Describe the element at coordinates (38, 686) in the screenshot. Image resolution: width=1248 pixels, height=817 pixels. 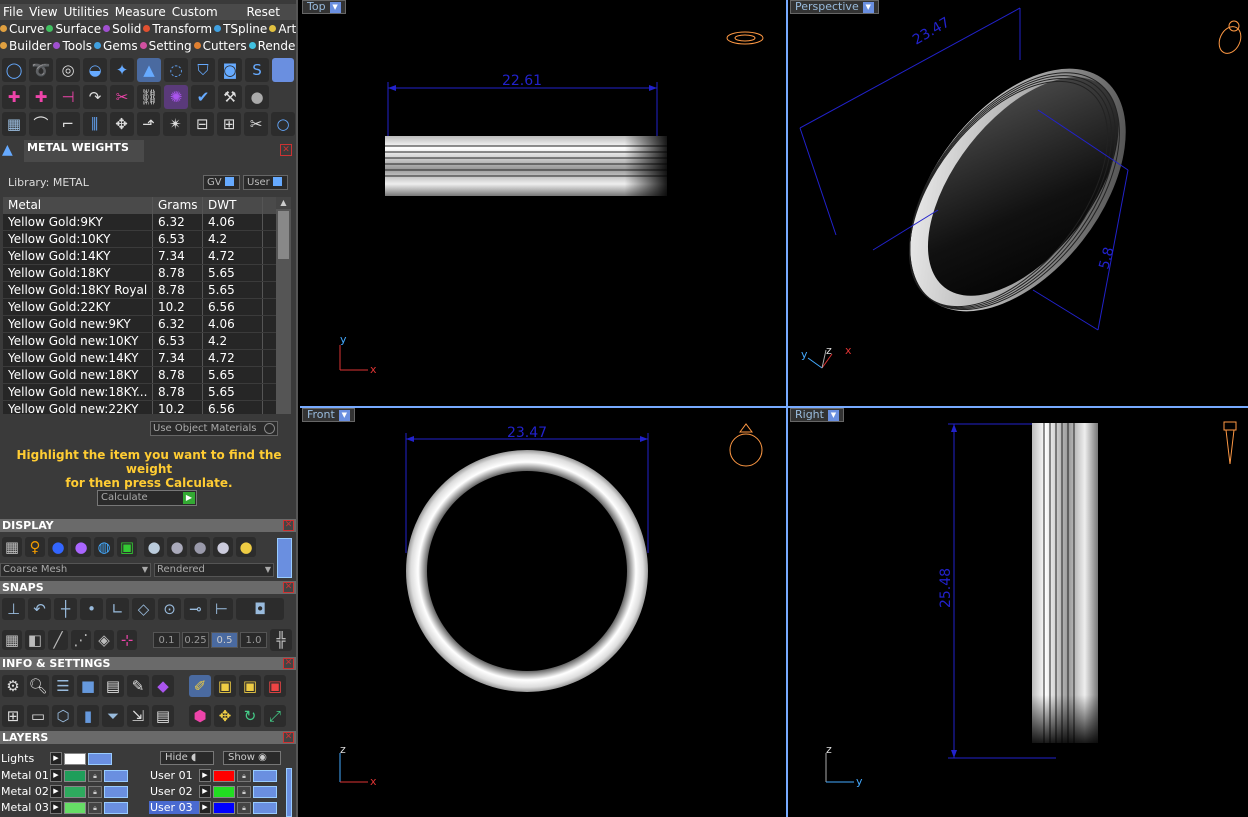
I see `search-icon: 🔍︎` at that location.